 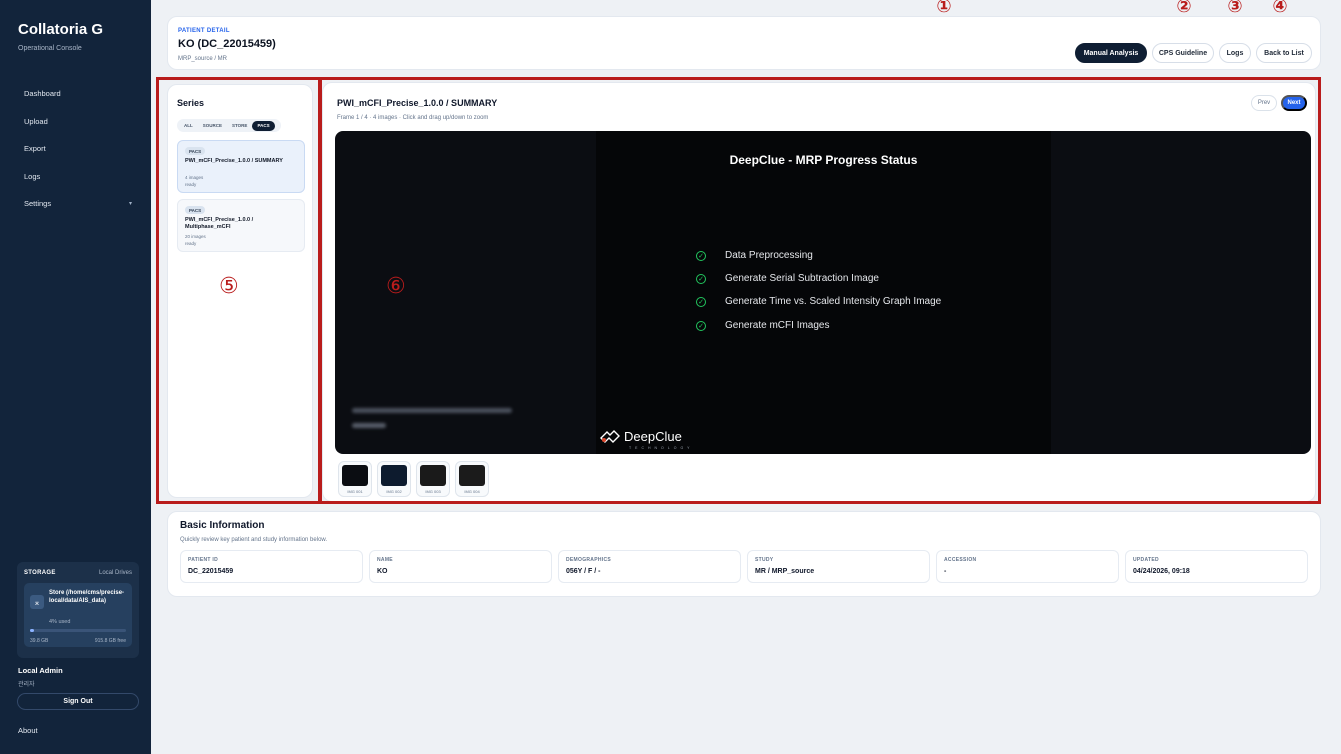 I want to click on sidebar-item-upload: Upload, so click(x=78, y=122).